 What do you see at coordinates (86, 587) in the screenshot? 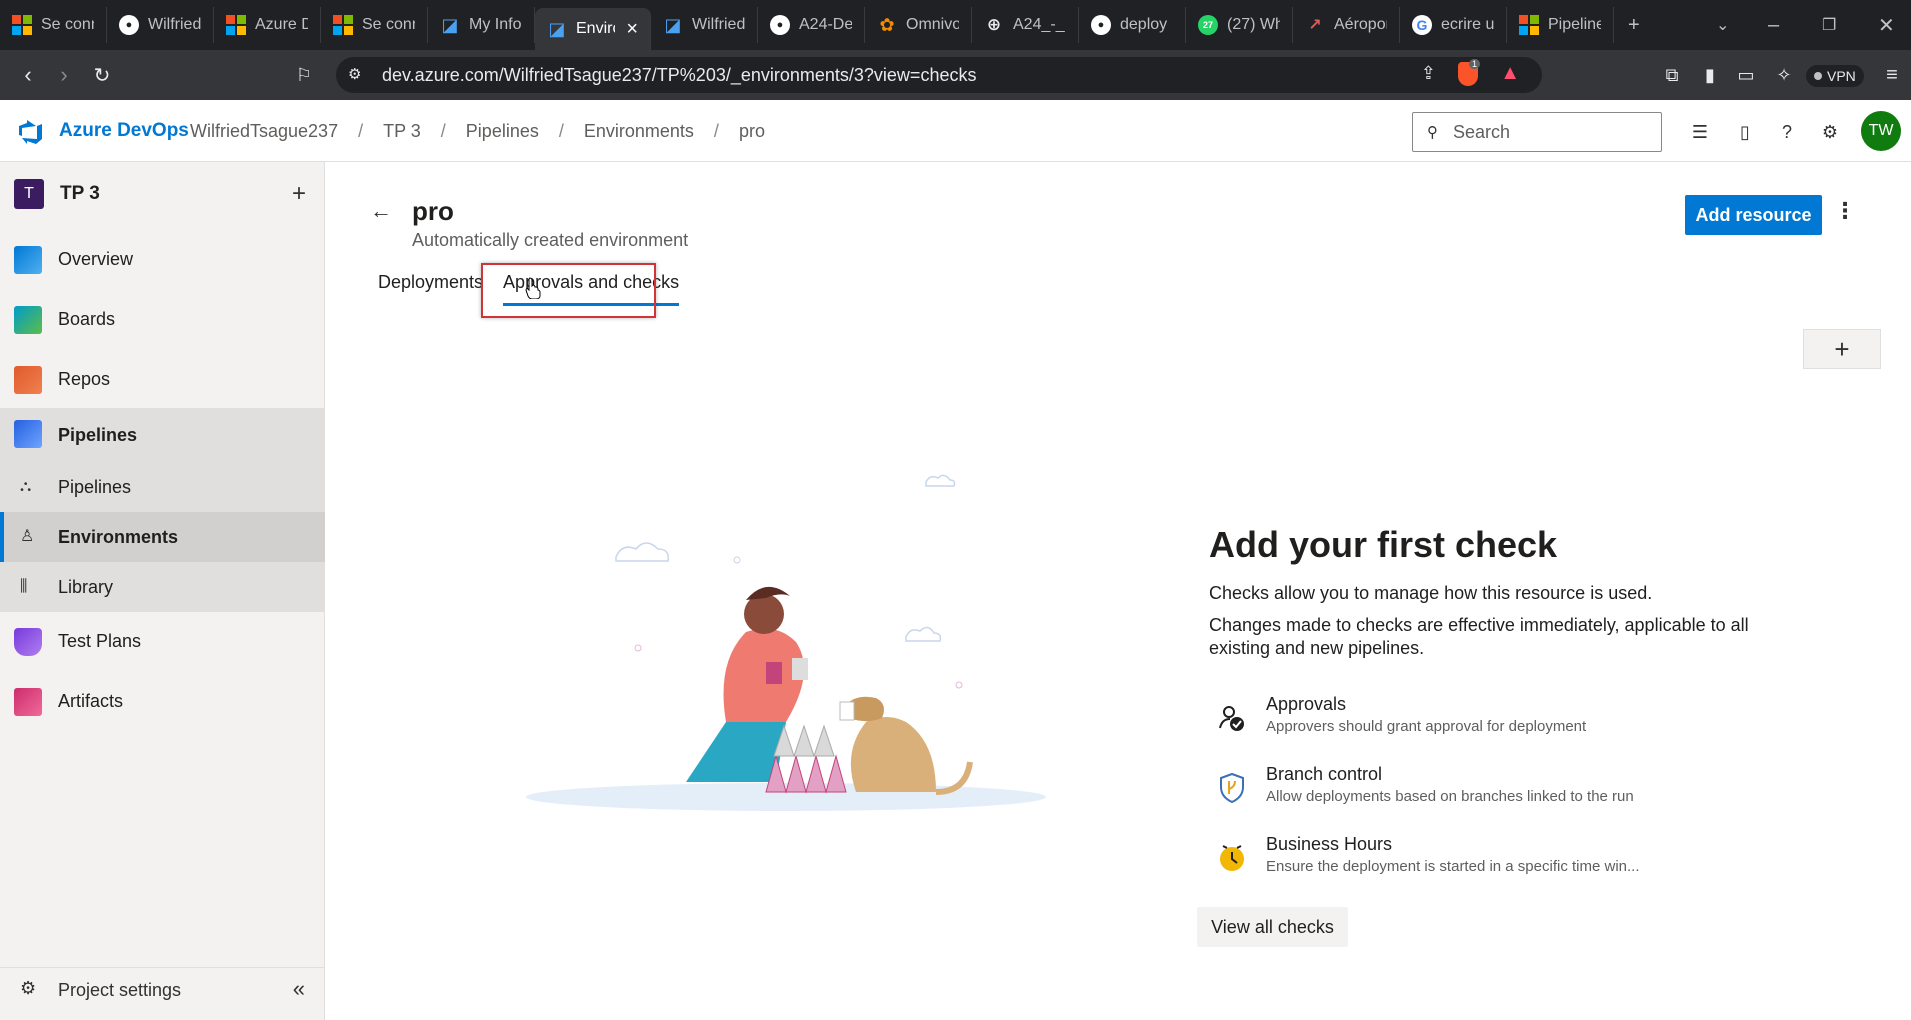
I see `sidebar-item-label: Library` at bounding box center [86, 587].